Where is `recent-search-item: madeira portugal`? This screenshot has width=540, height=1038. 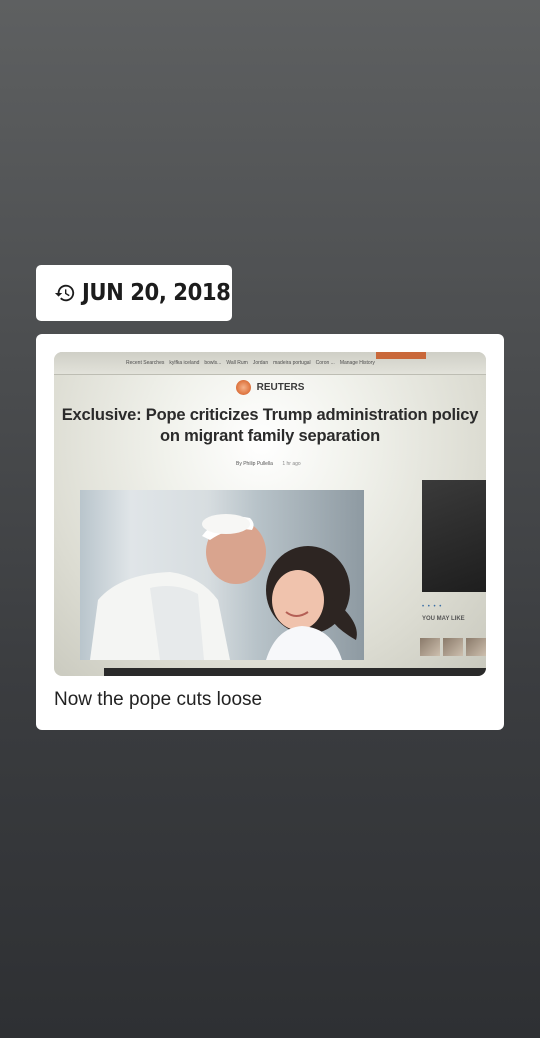
recent-search-item: madeira portugal is located at coordinates (292, 363).